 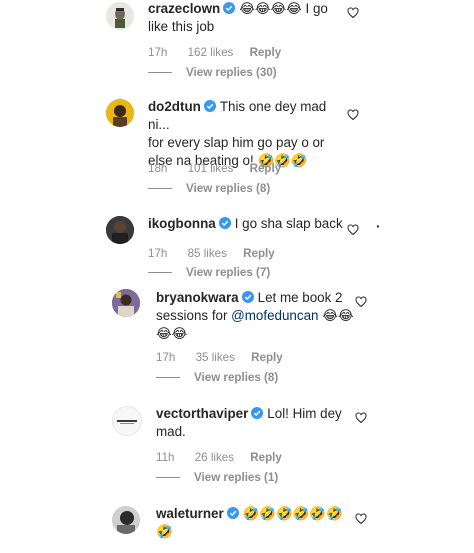 I want to click on comment-text-line-2: for every slap him go pay o or, so click(x=236, y=142).